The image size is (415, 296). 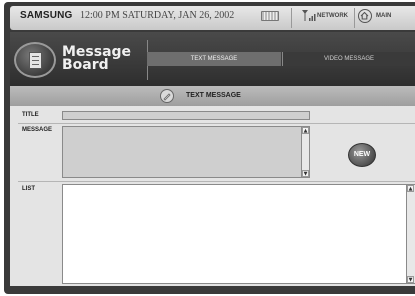 I want to click on message-scrollbar: ▲ ▼, so click(x=305, y=152).